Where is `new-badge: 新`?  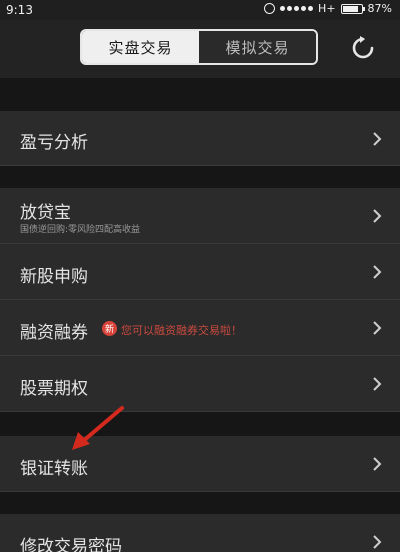 new-badge: 新 is located at coordinates (109, 328).